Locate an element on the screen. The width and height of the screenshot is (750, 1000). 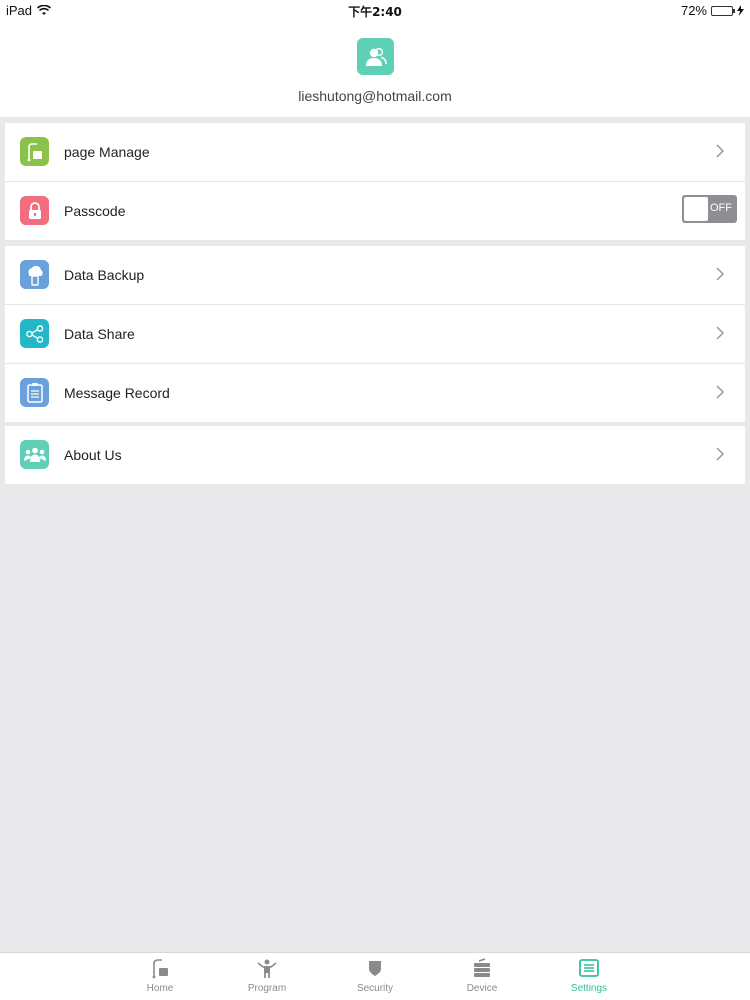
tab-settings: Settings is located at coordinates (589, 975).